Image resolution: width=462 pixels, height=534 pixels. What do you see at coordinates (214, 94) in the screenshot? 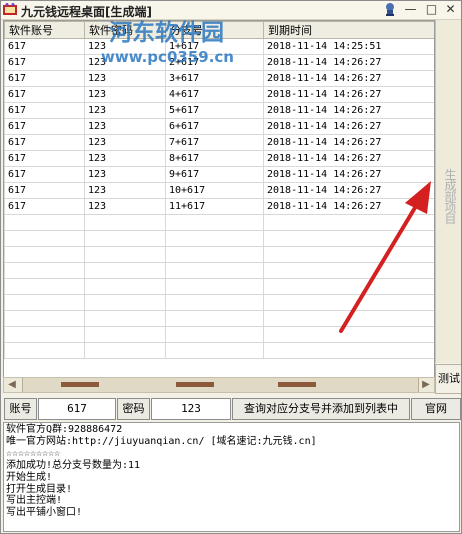
I see `table-cell: 4+617` at bounding box center [214, 94].